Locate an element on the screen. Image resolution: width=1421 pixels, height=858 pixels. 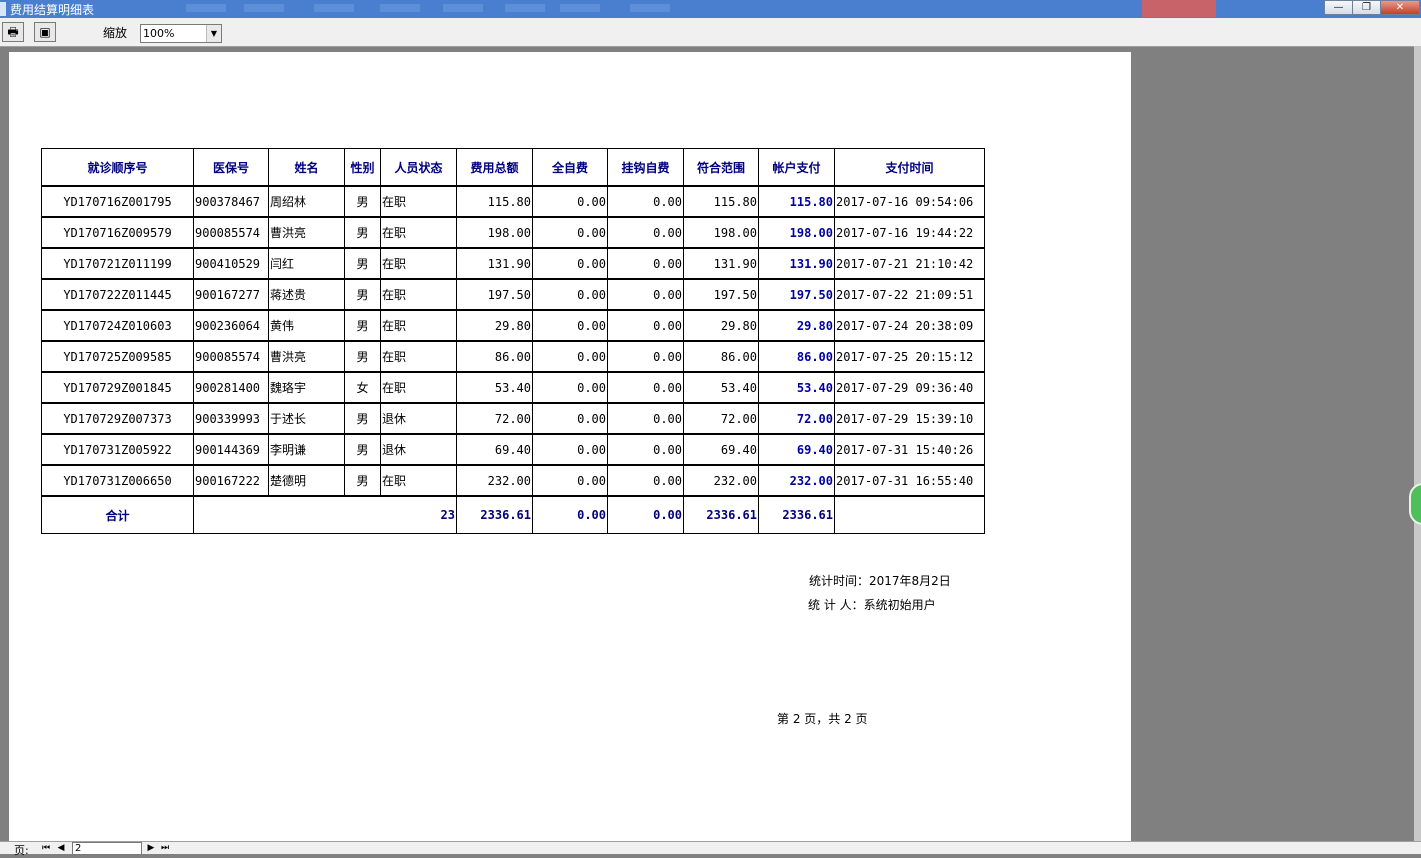
visit-number-cell: YD170722Z011445 is located at coordinates (117, 294).